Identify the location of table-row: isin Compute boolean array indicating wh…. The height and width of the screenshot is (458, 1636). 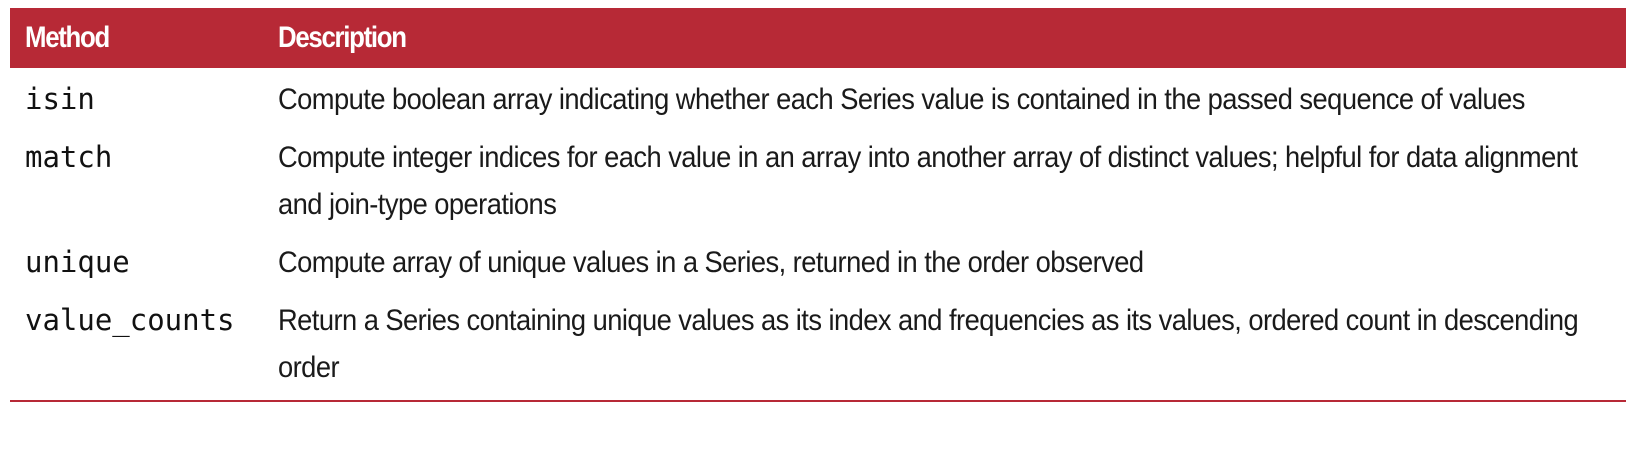
(818, 99).